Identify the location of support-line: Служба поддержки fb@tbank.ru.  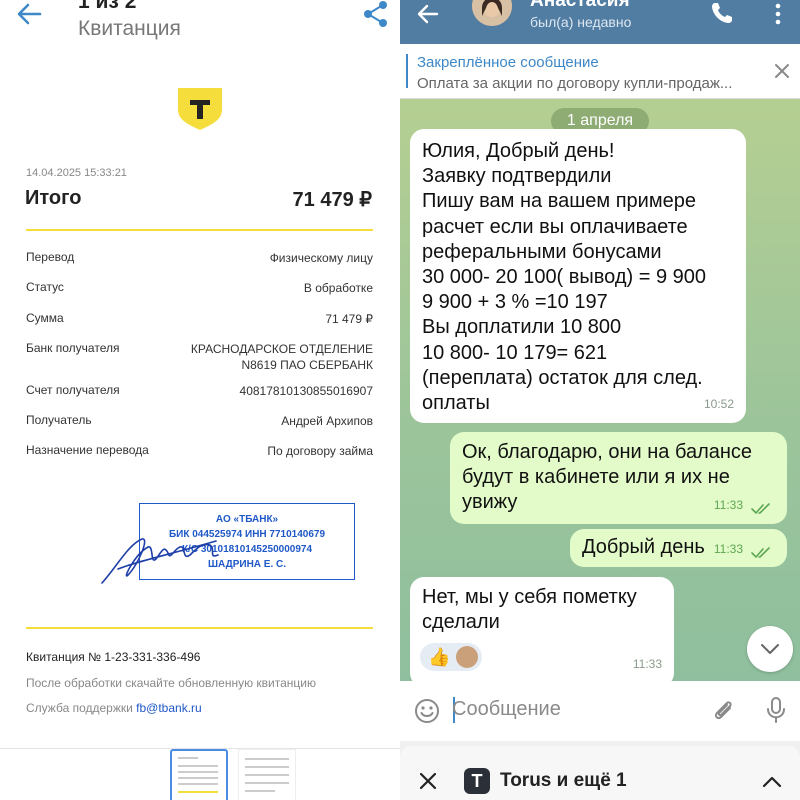
(114, 708).